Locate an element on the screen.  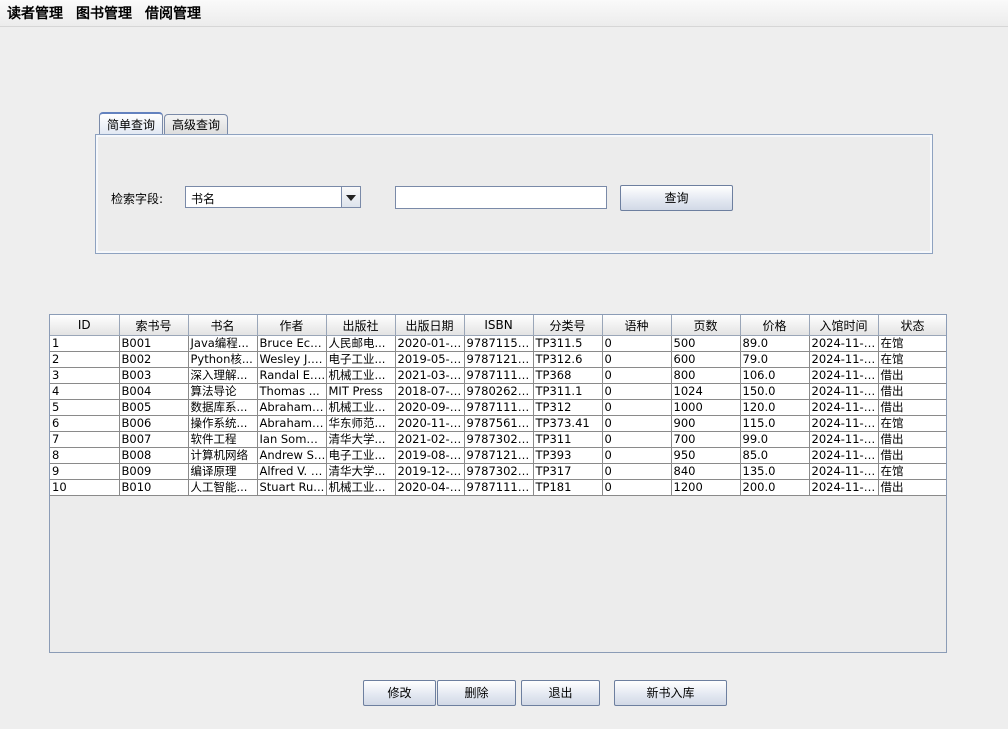
query-button: 查询 is located at coordinates (676, 198).